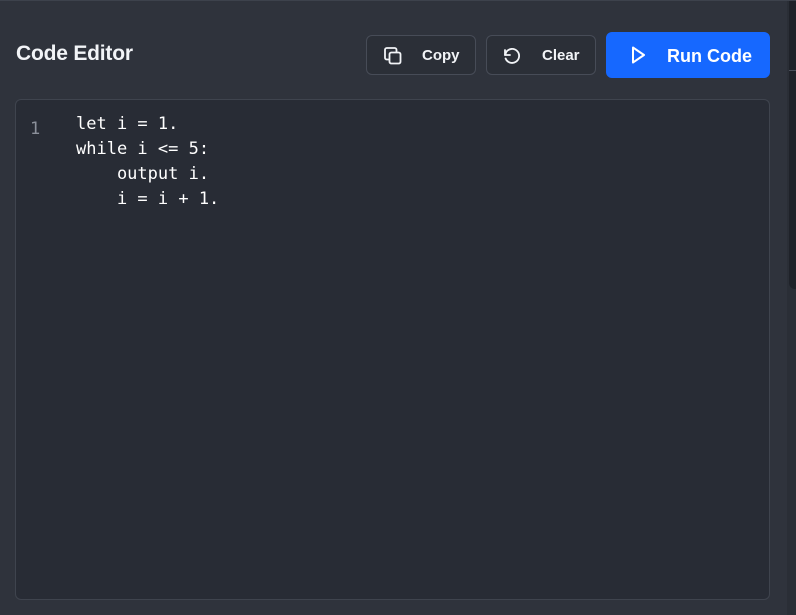 The image size is (796, 615). I want to click on rotate-ccw-icon, so click(512, 56).